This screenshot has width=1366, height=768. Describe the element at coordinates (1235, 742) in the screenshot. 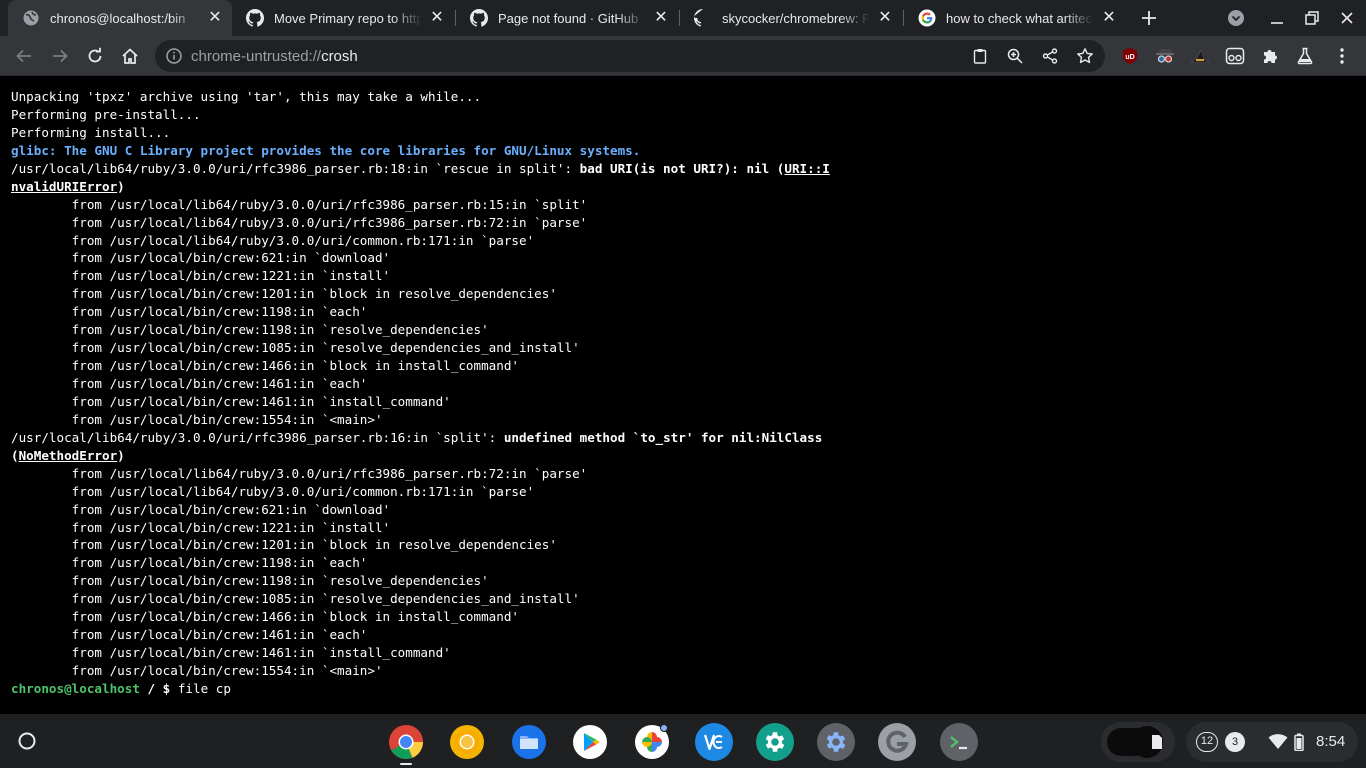

I see `app-badge-counter: 3` at that location.